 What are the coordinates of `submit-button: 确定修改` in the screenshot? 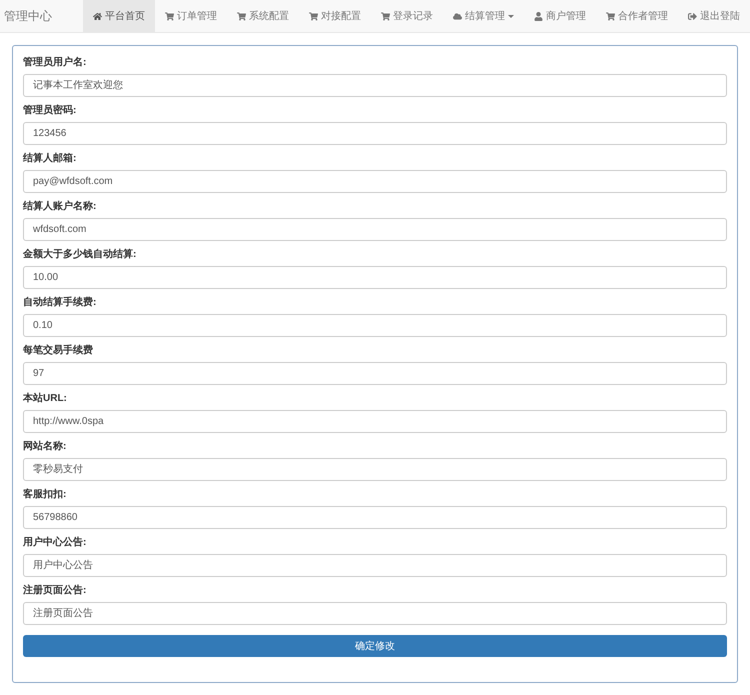 It's located at (375, 646).